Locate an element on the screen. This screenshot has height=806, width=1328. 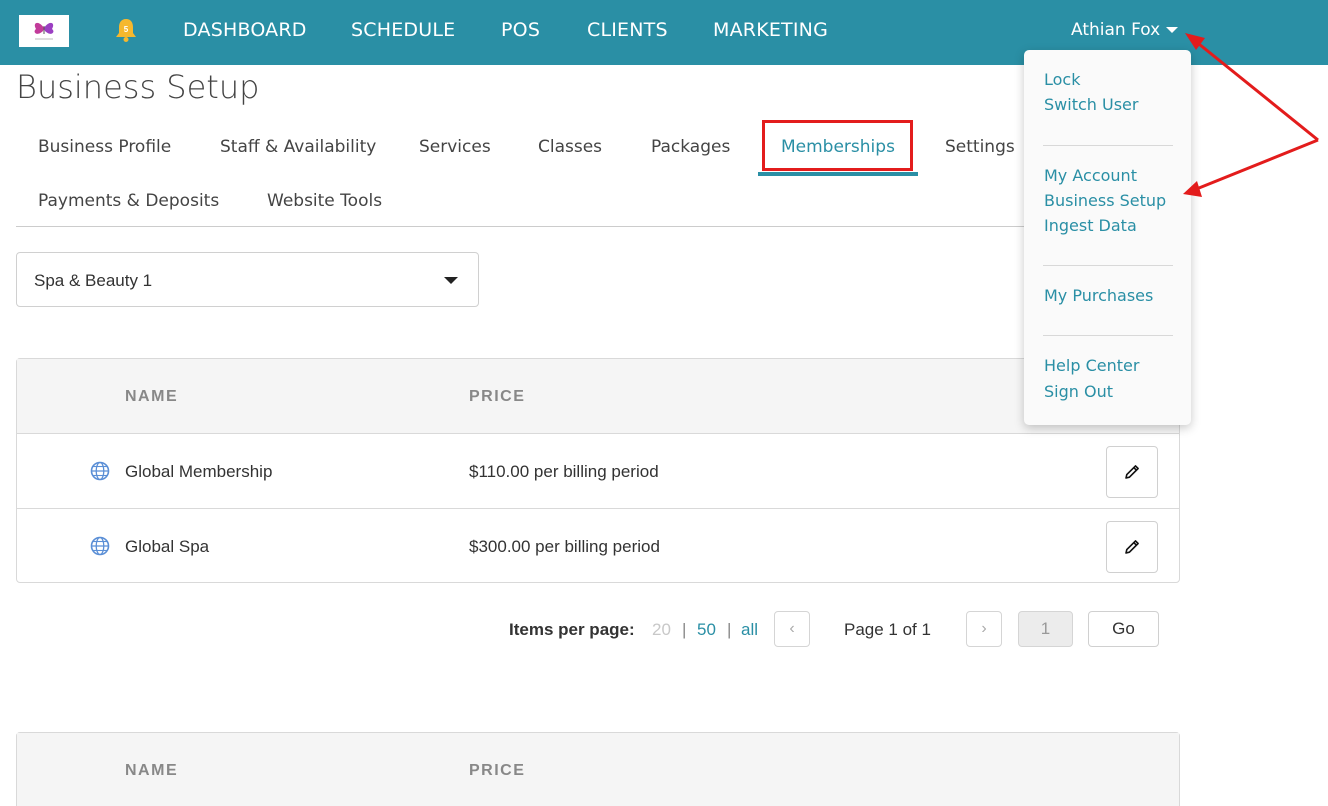
tab-services: Services is located at coordinates (455, 147).